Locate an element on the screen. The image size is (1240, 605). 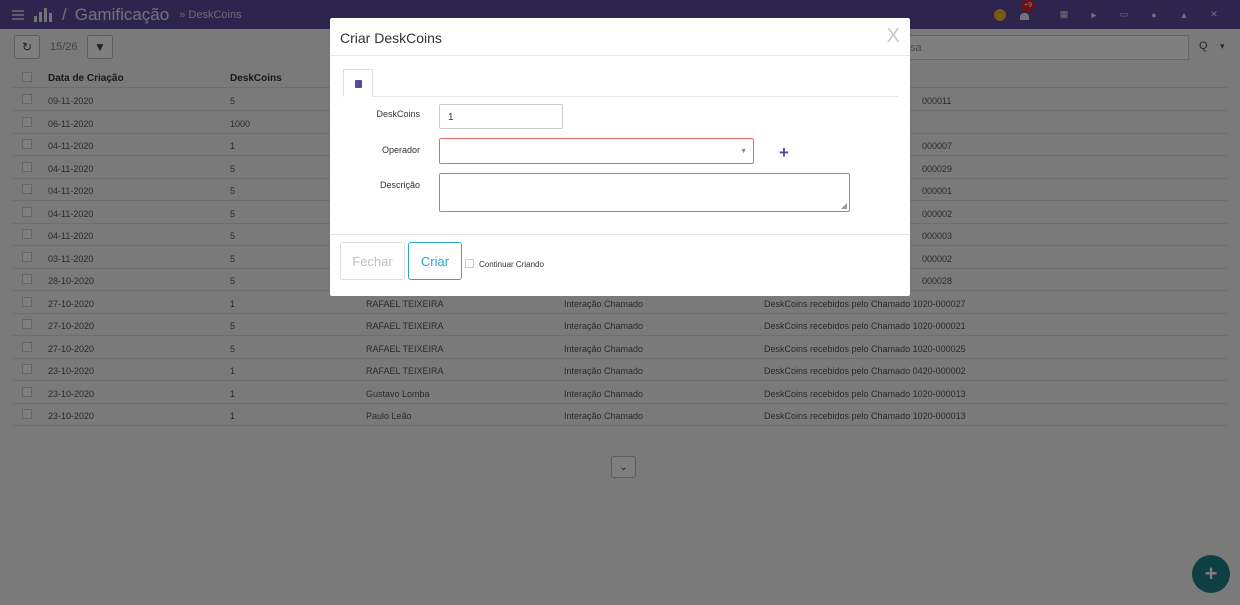
modal-title: Criar DeskCoins is located at coordinates (391, 38).